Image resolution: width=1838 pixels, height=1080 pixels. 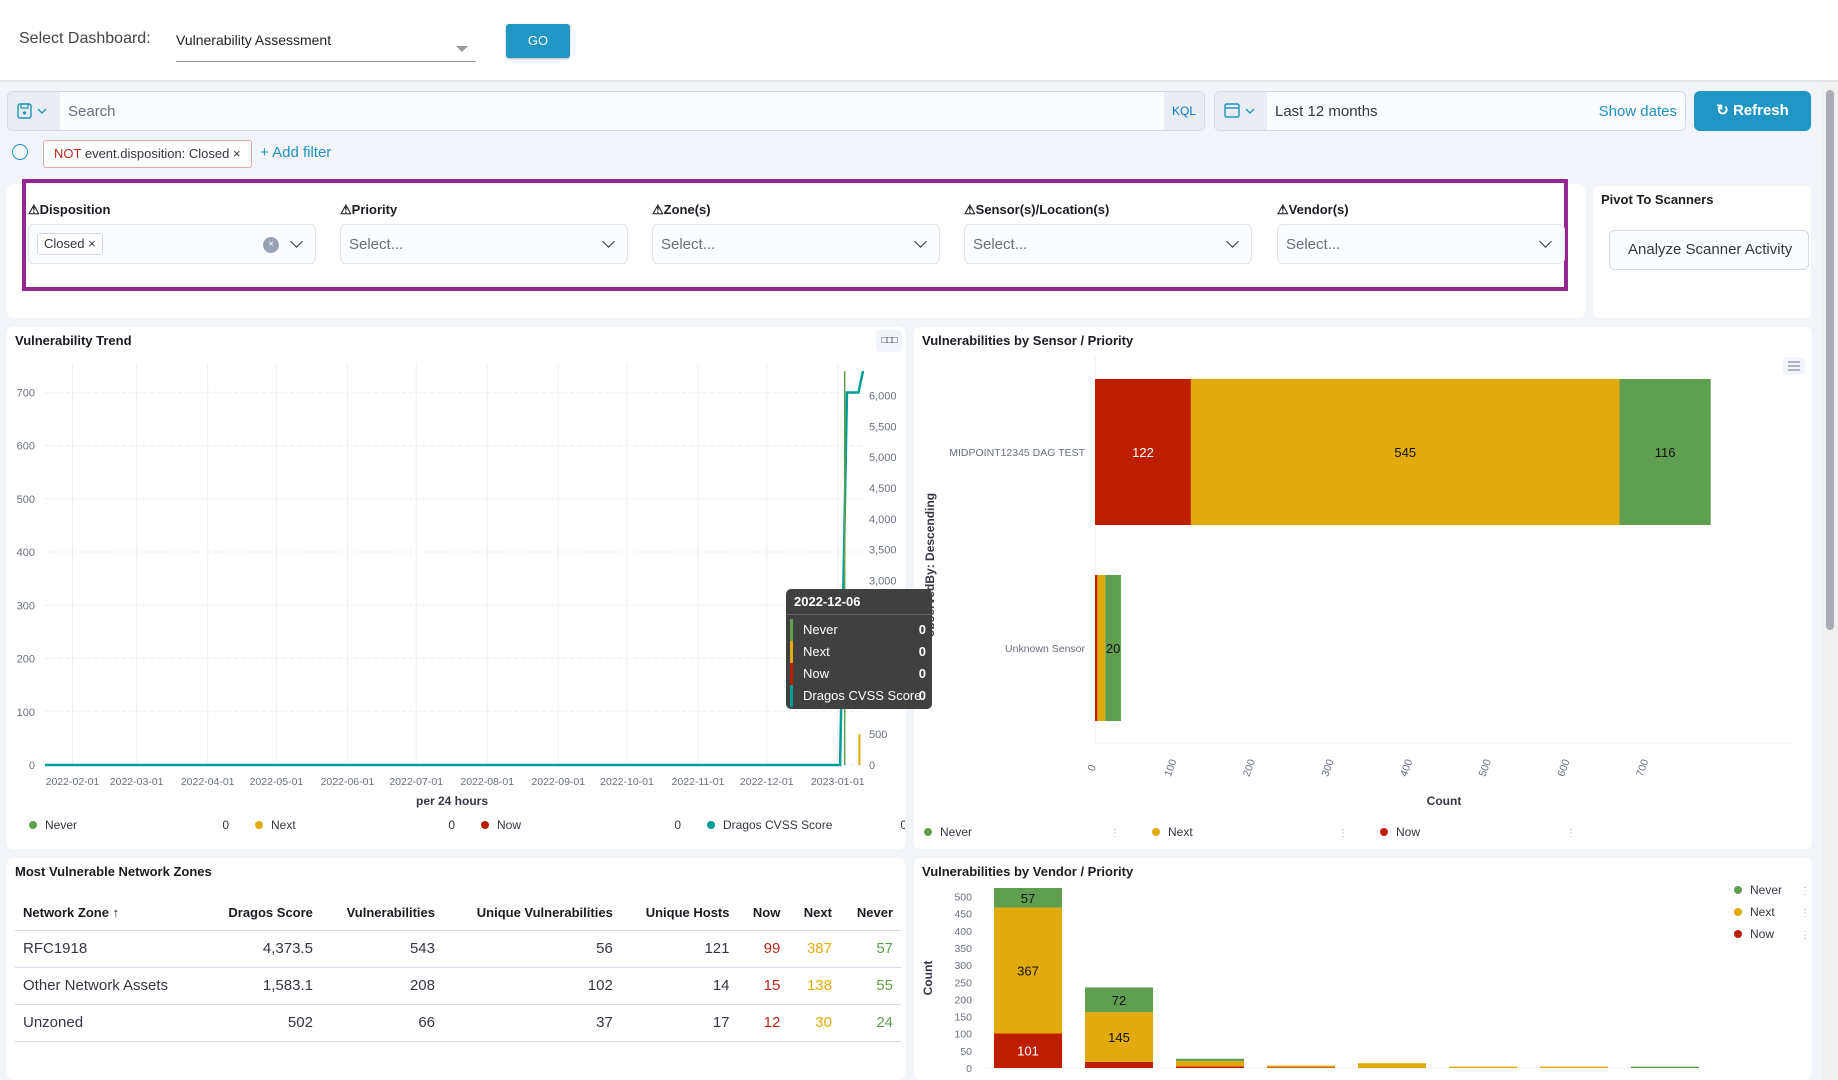 What do you see at coordinates (1762, 934) in the screenshot?
I see `legend-label: Now` at bounding box center [1762, 934].